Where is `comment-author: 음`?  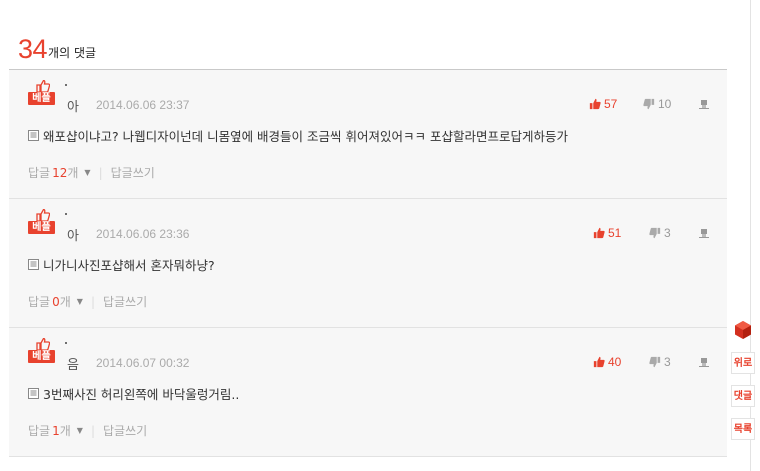 comment-author: 음 is located at coordinates (73, 363).